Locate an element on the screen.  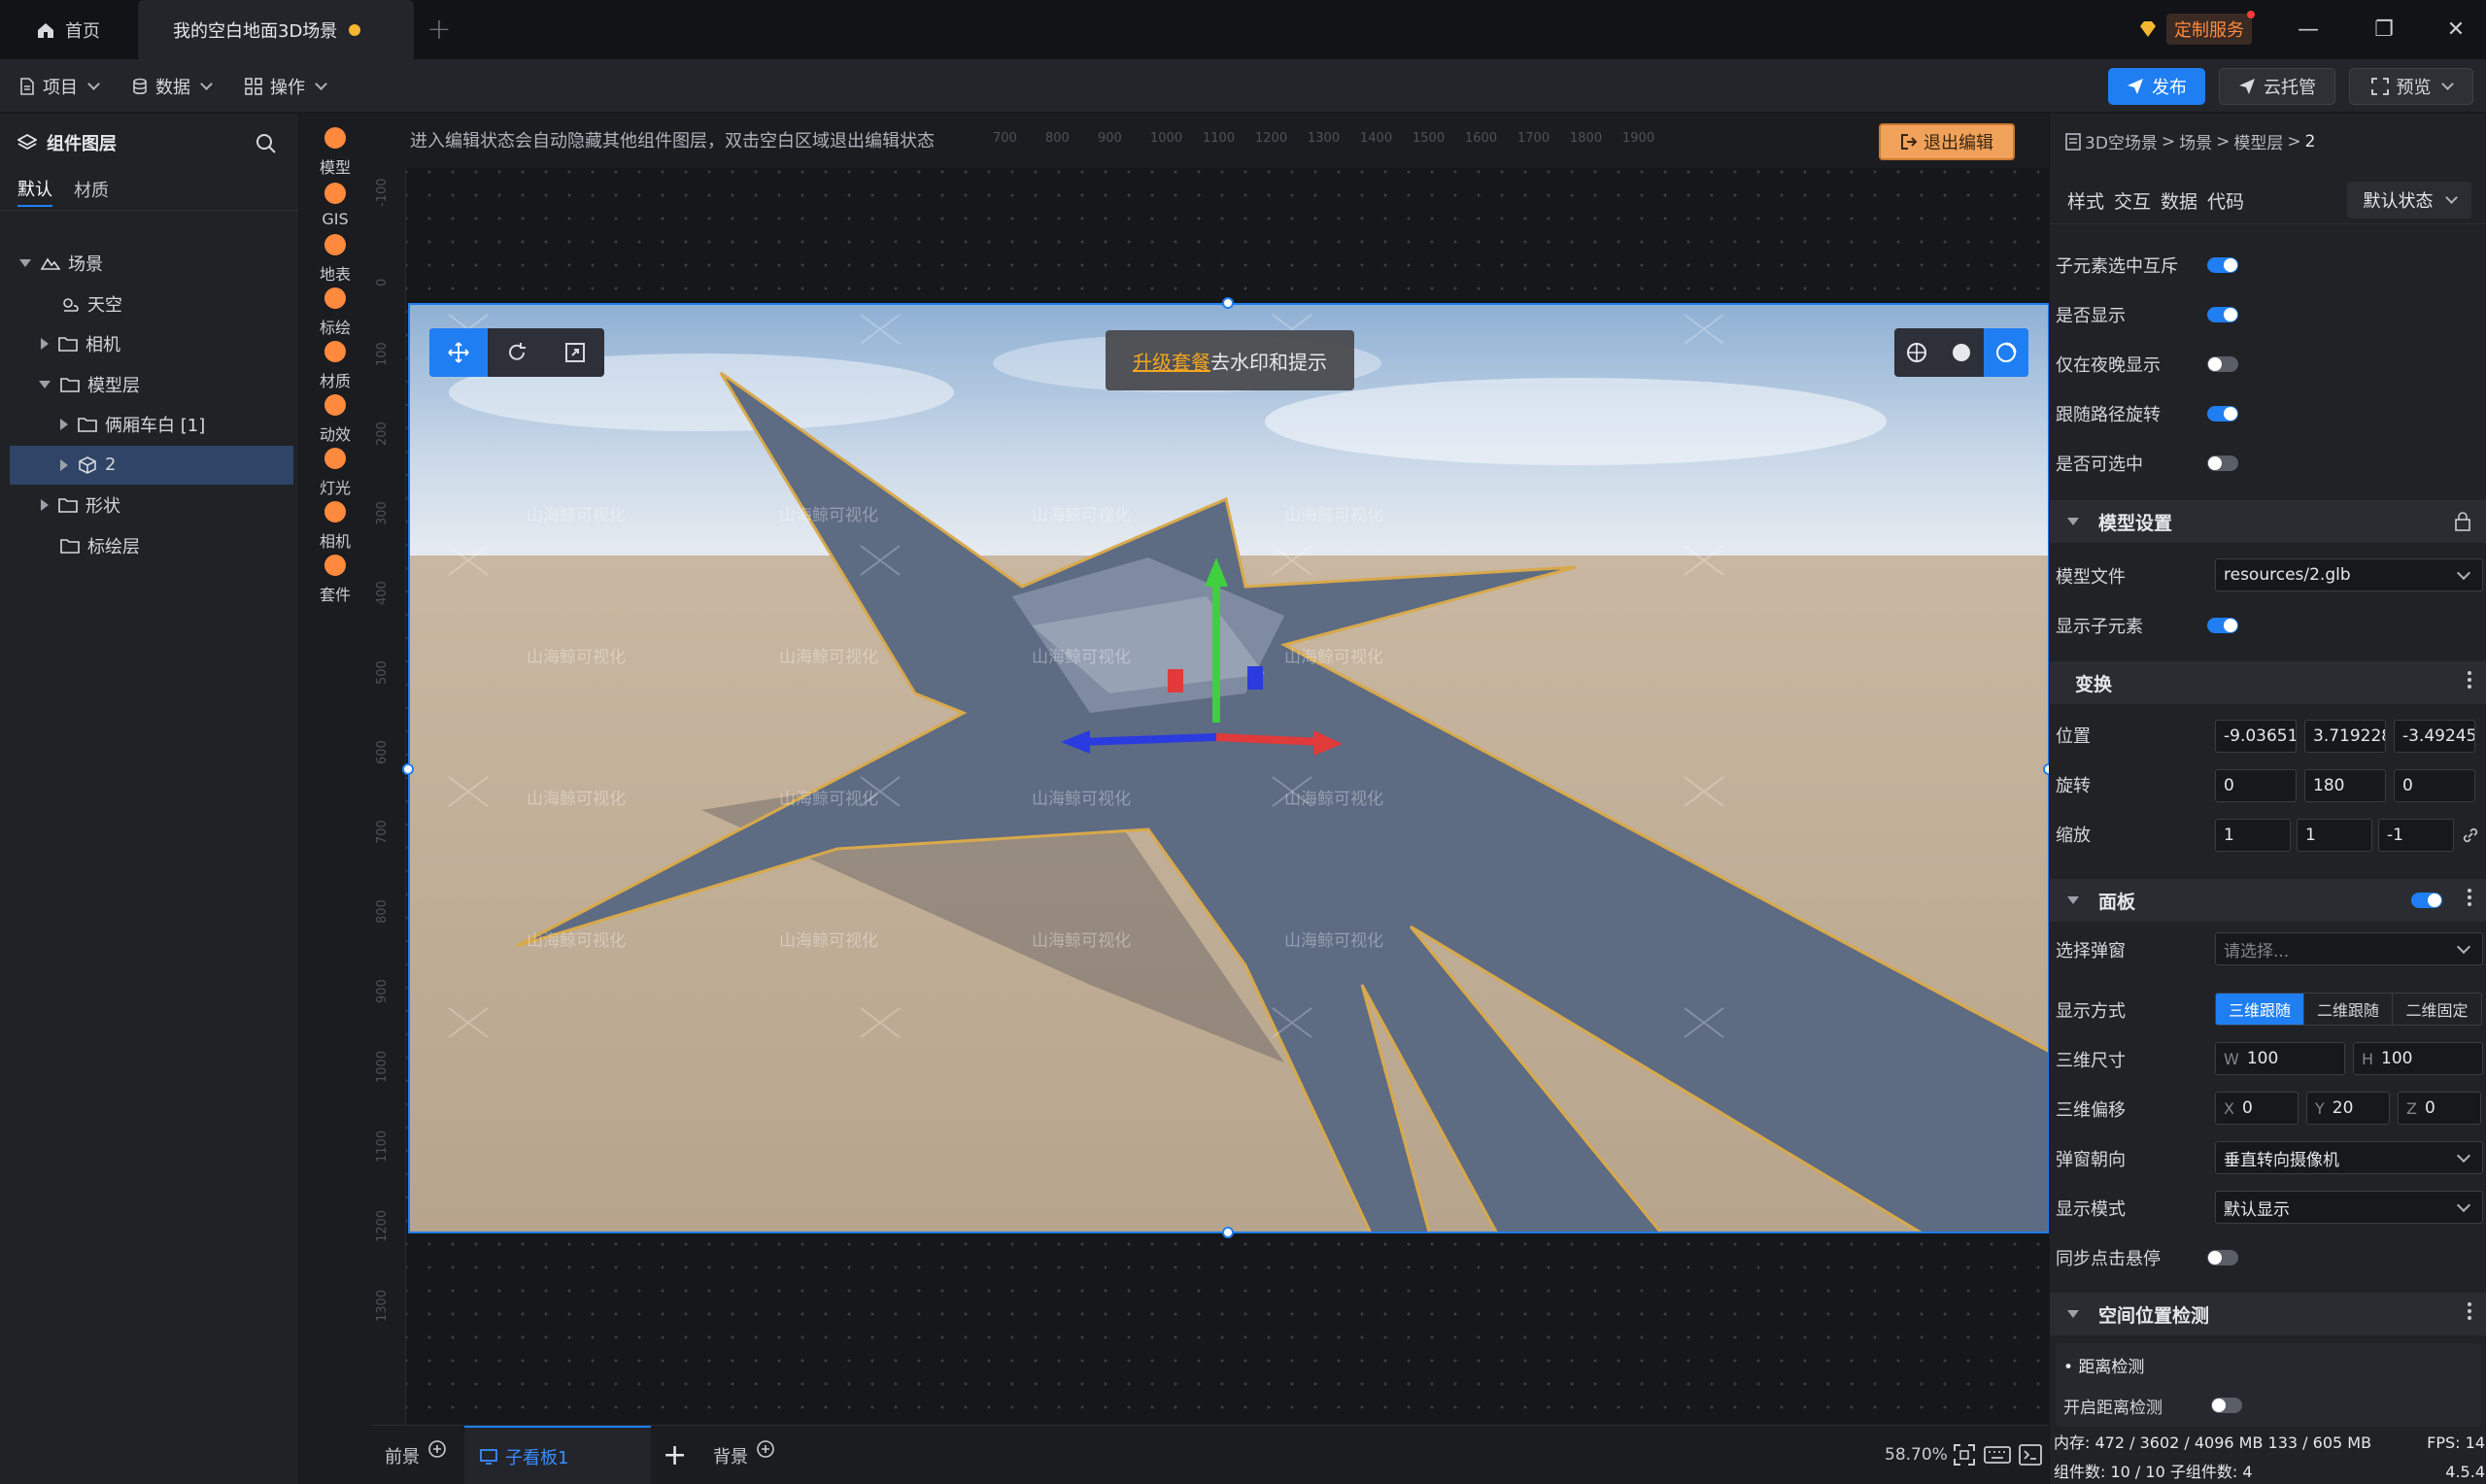
exit-edit-button: 退出编辑 is located at coordinates (1947, 141).